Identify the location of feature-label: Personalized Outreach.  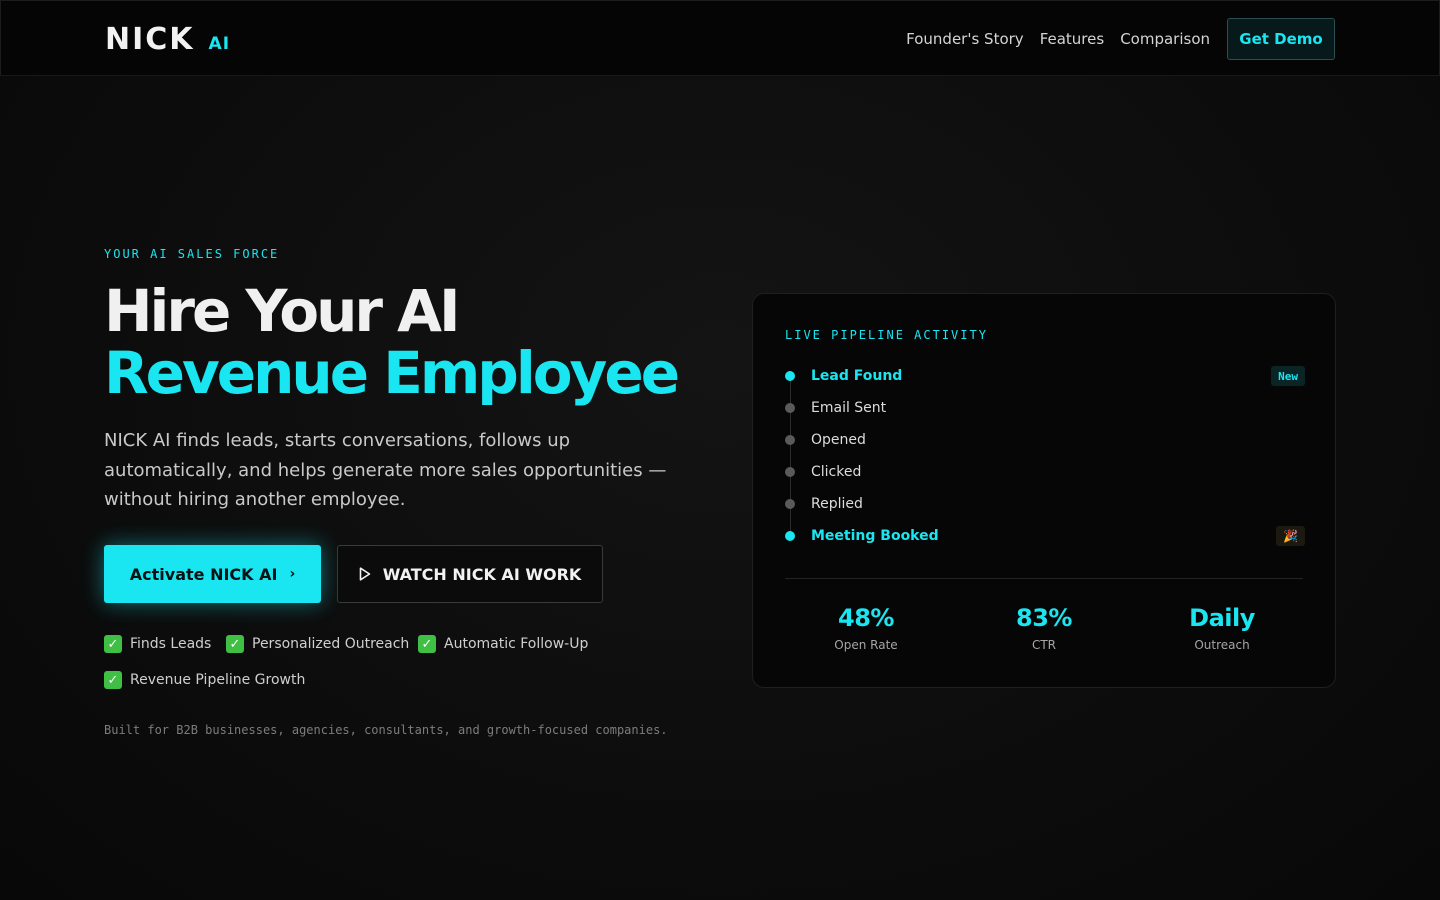
(331, 644).